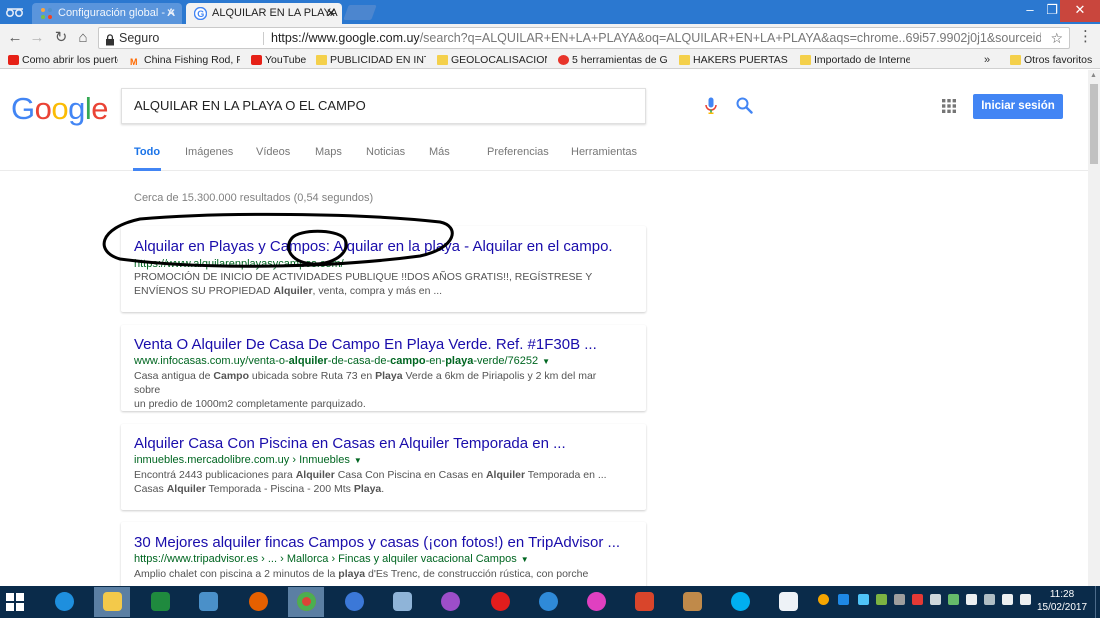 This screenshot has height=618, width=1100. What do you see at coordinates (306, 602) in the screenshot?
I see `chrome-icon` at bounding box center [306, 602].